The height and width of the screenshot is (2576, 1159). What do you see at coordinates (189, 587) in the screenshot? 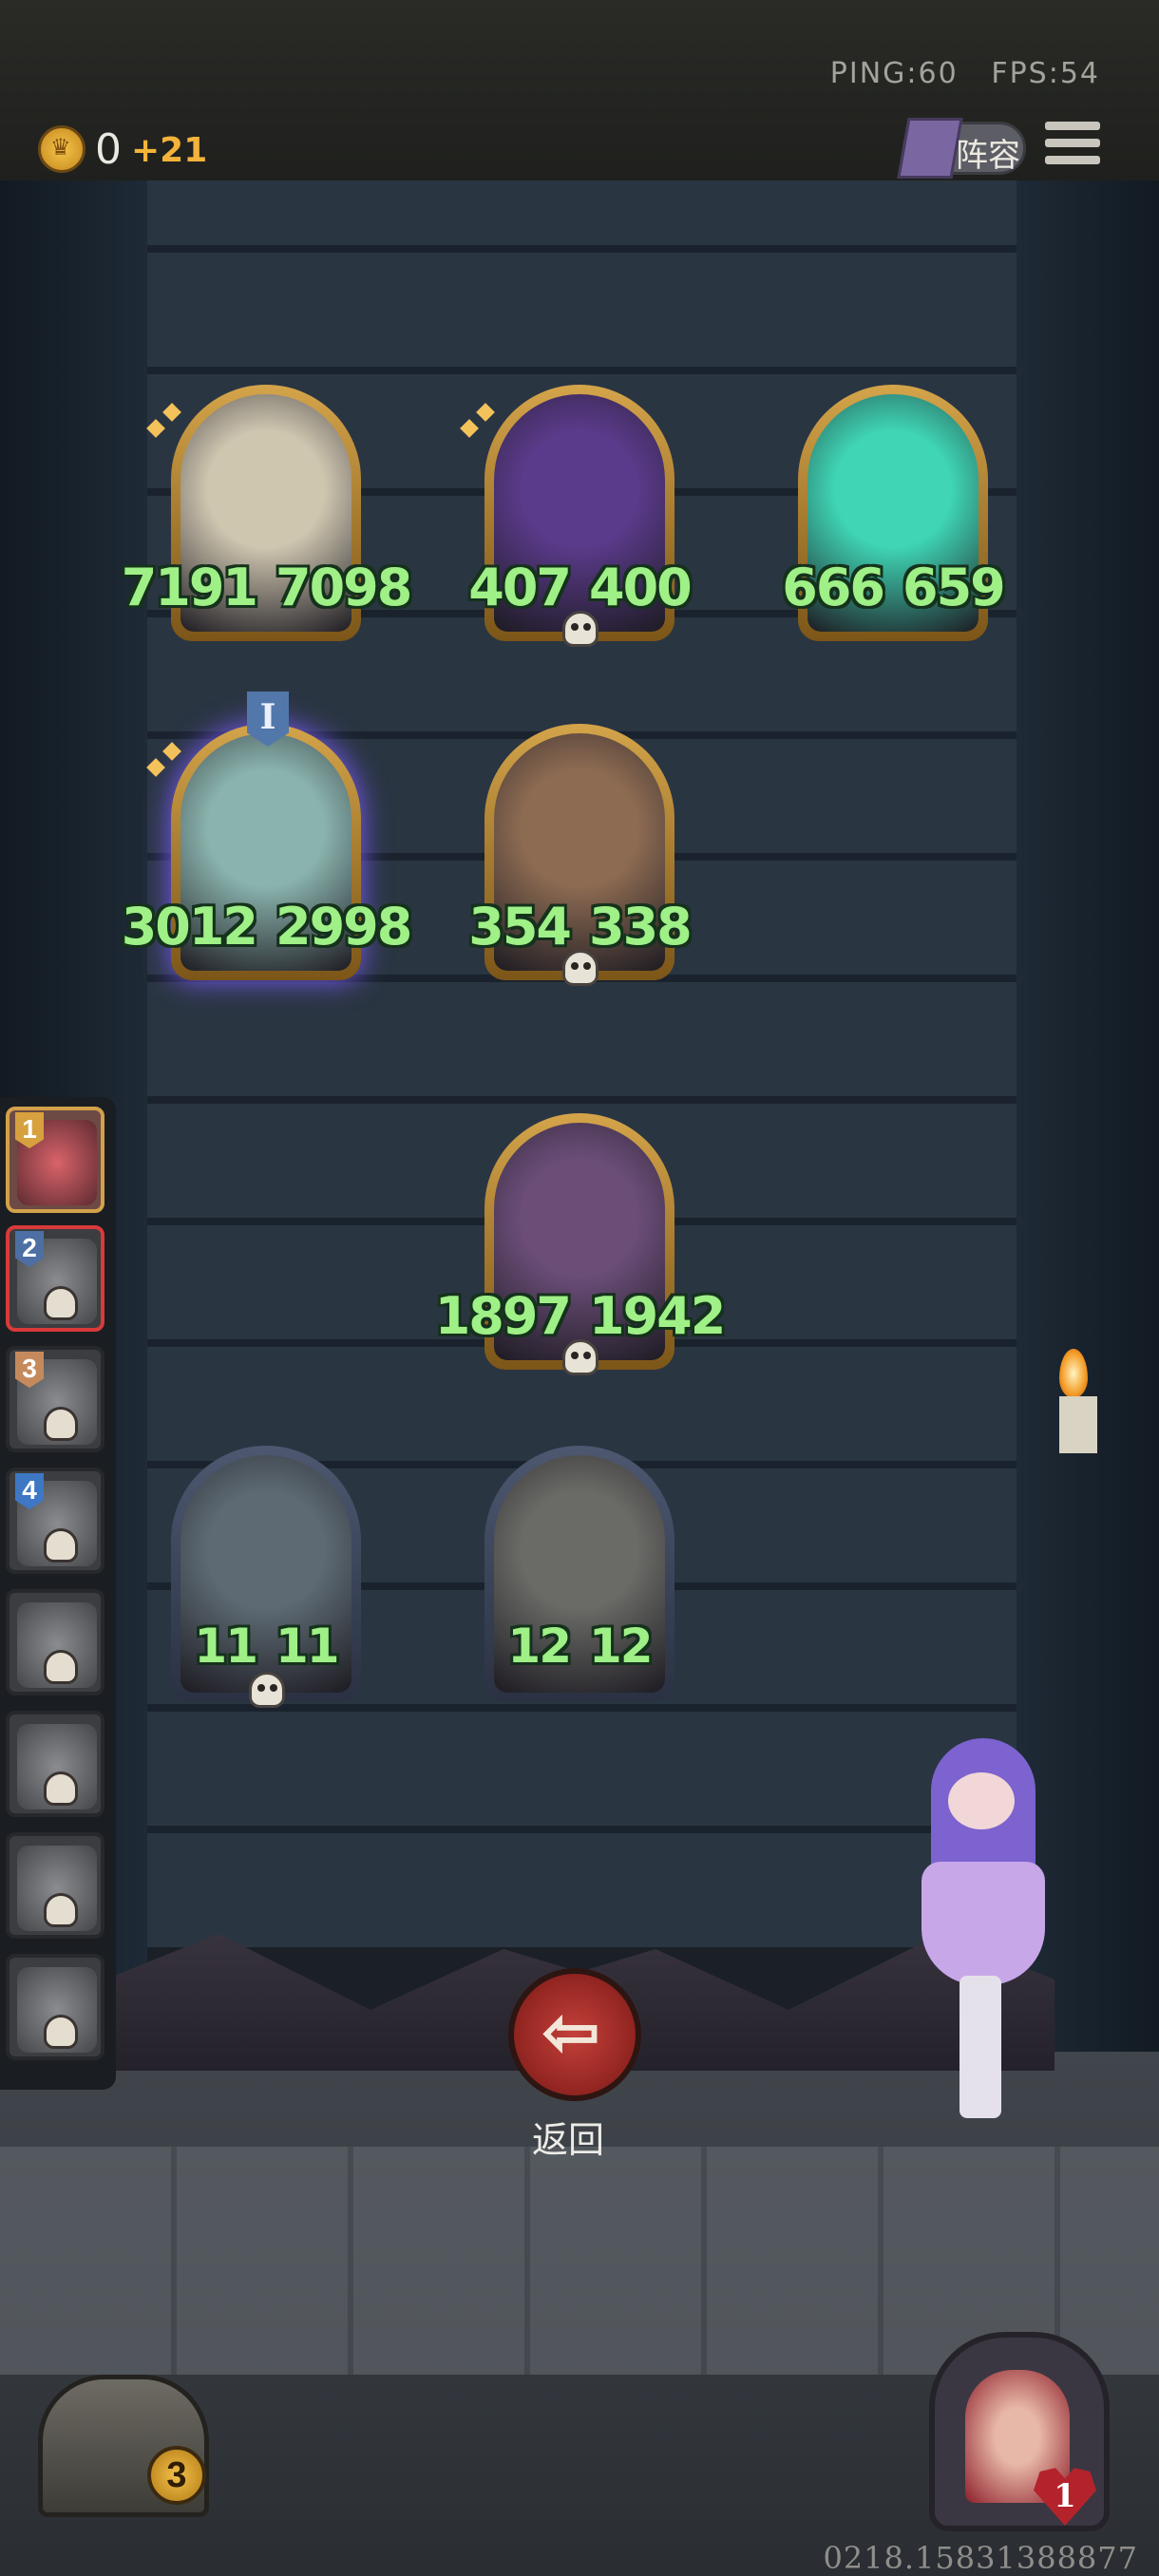
I see `attack-value: 7191` at bounding box center [189, 587].